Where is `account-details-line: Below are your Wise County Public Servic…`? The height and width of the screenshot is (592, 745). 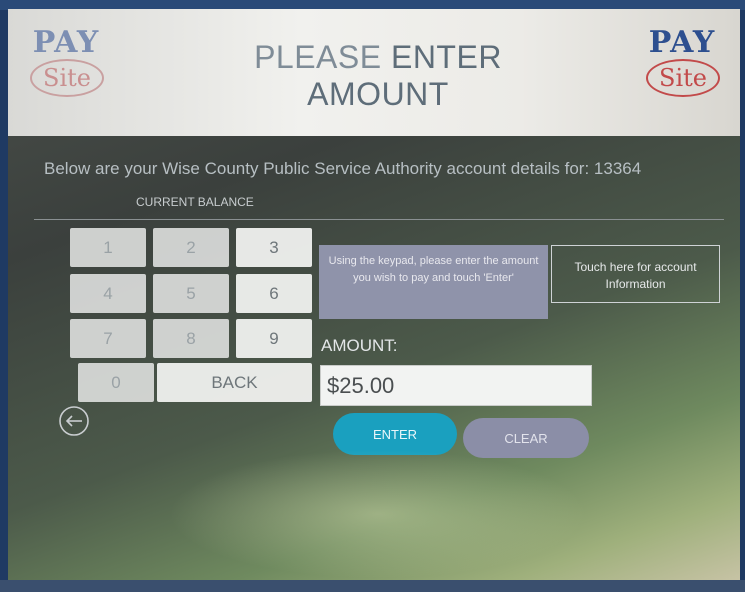 account-details-line: Below are your Wise County Public Servic… is located at coordinates (343, 168).